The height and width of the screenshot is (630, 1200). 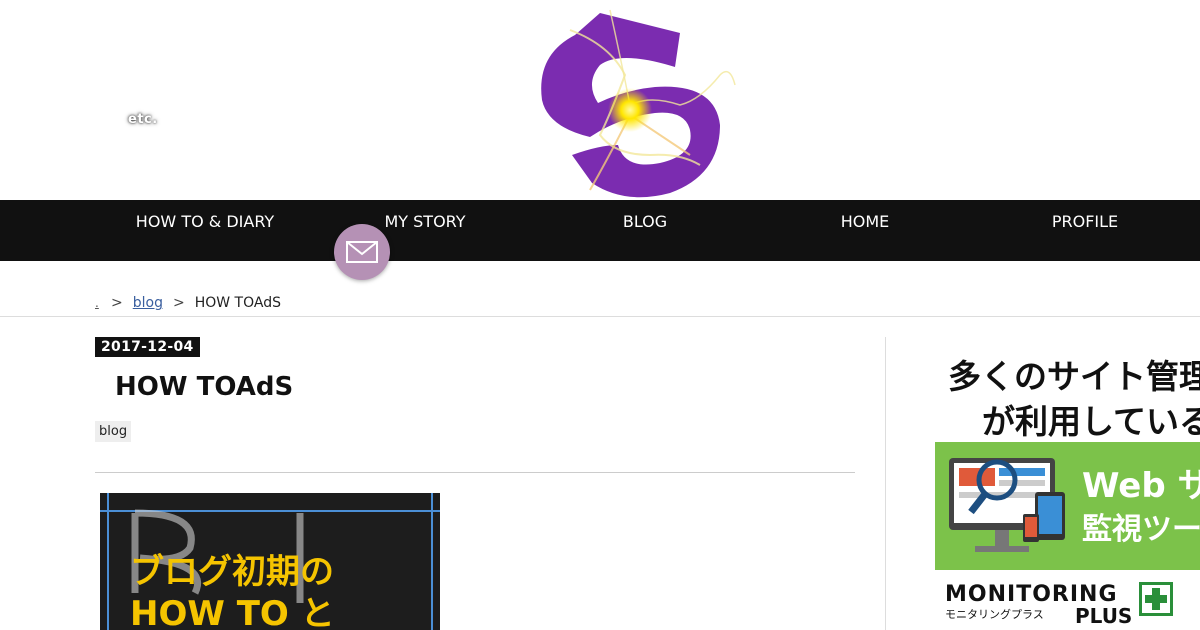 I want to click on site-logo-icon, so click(x=635, y=102).